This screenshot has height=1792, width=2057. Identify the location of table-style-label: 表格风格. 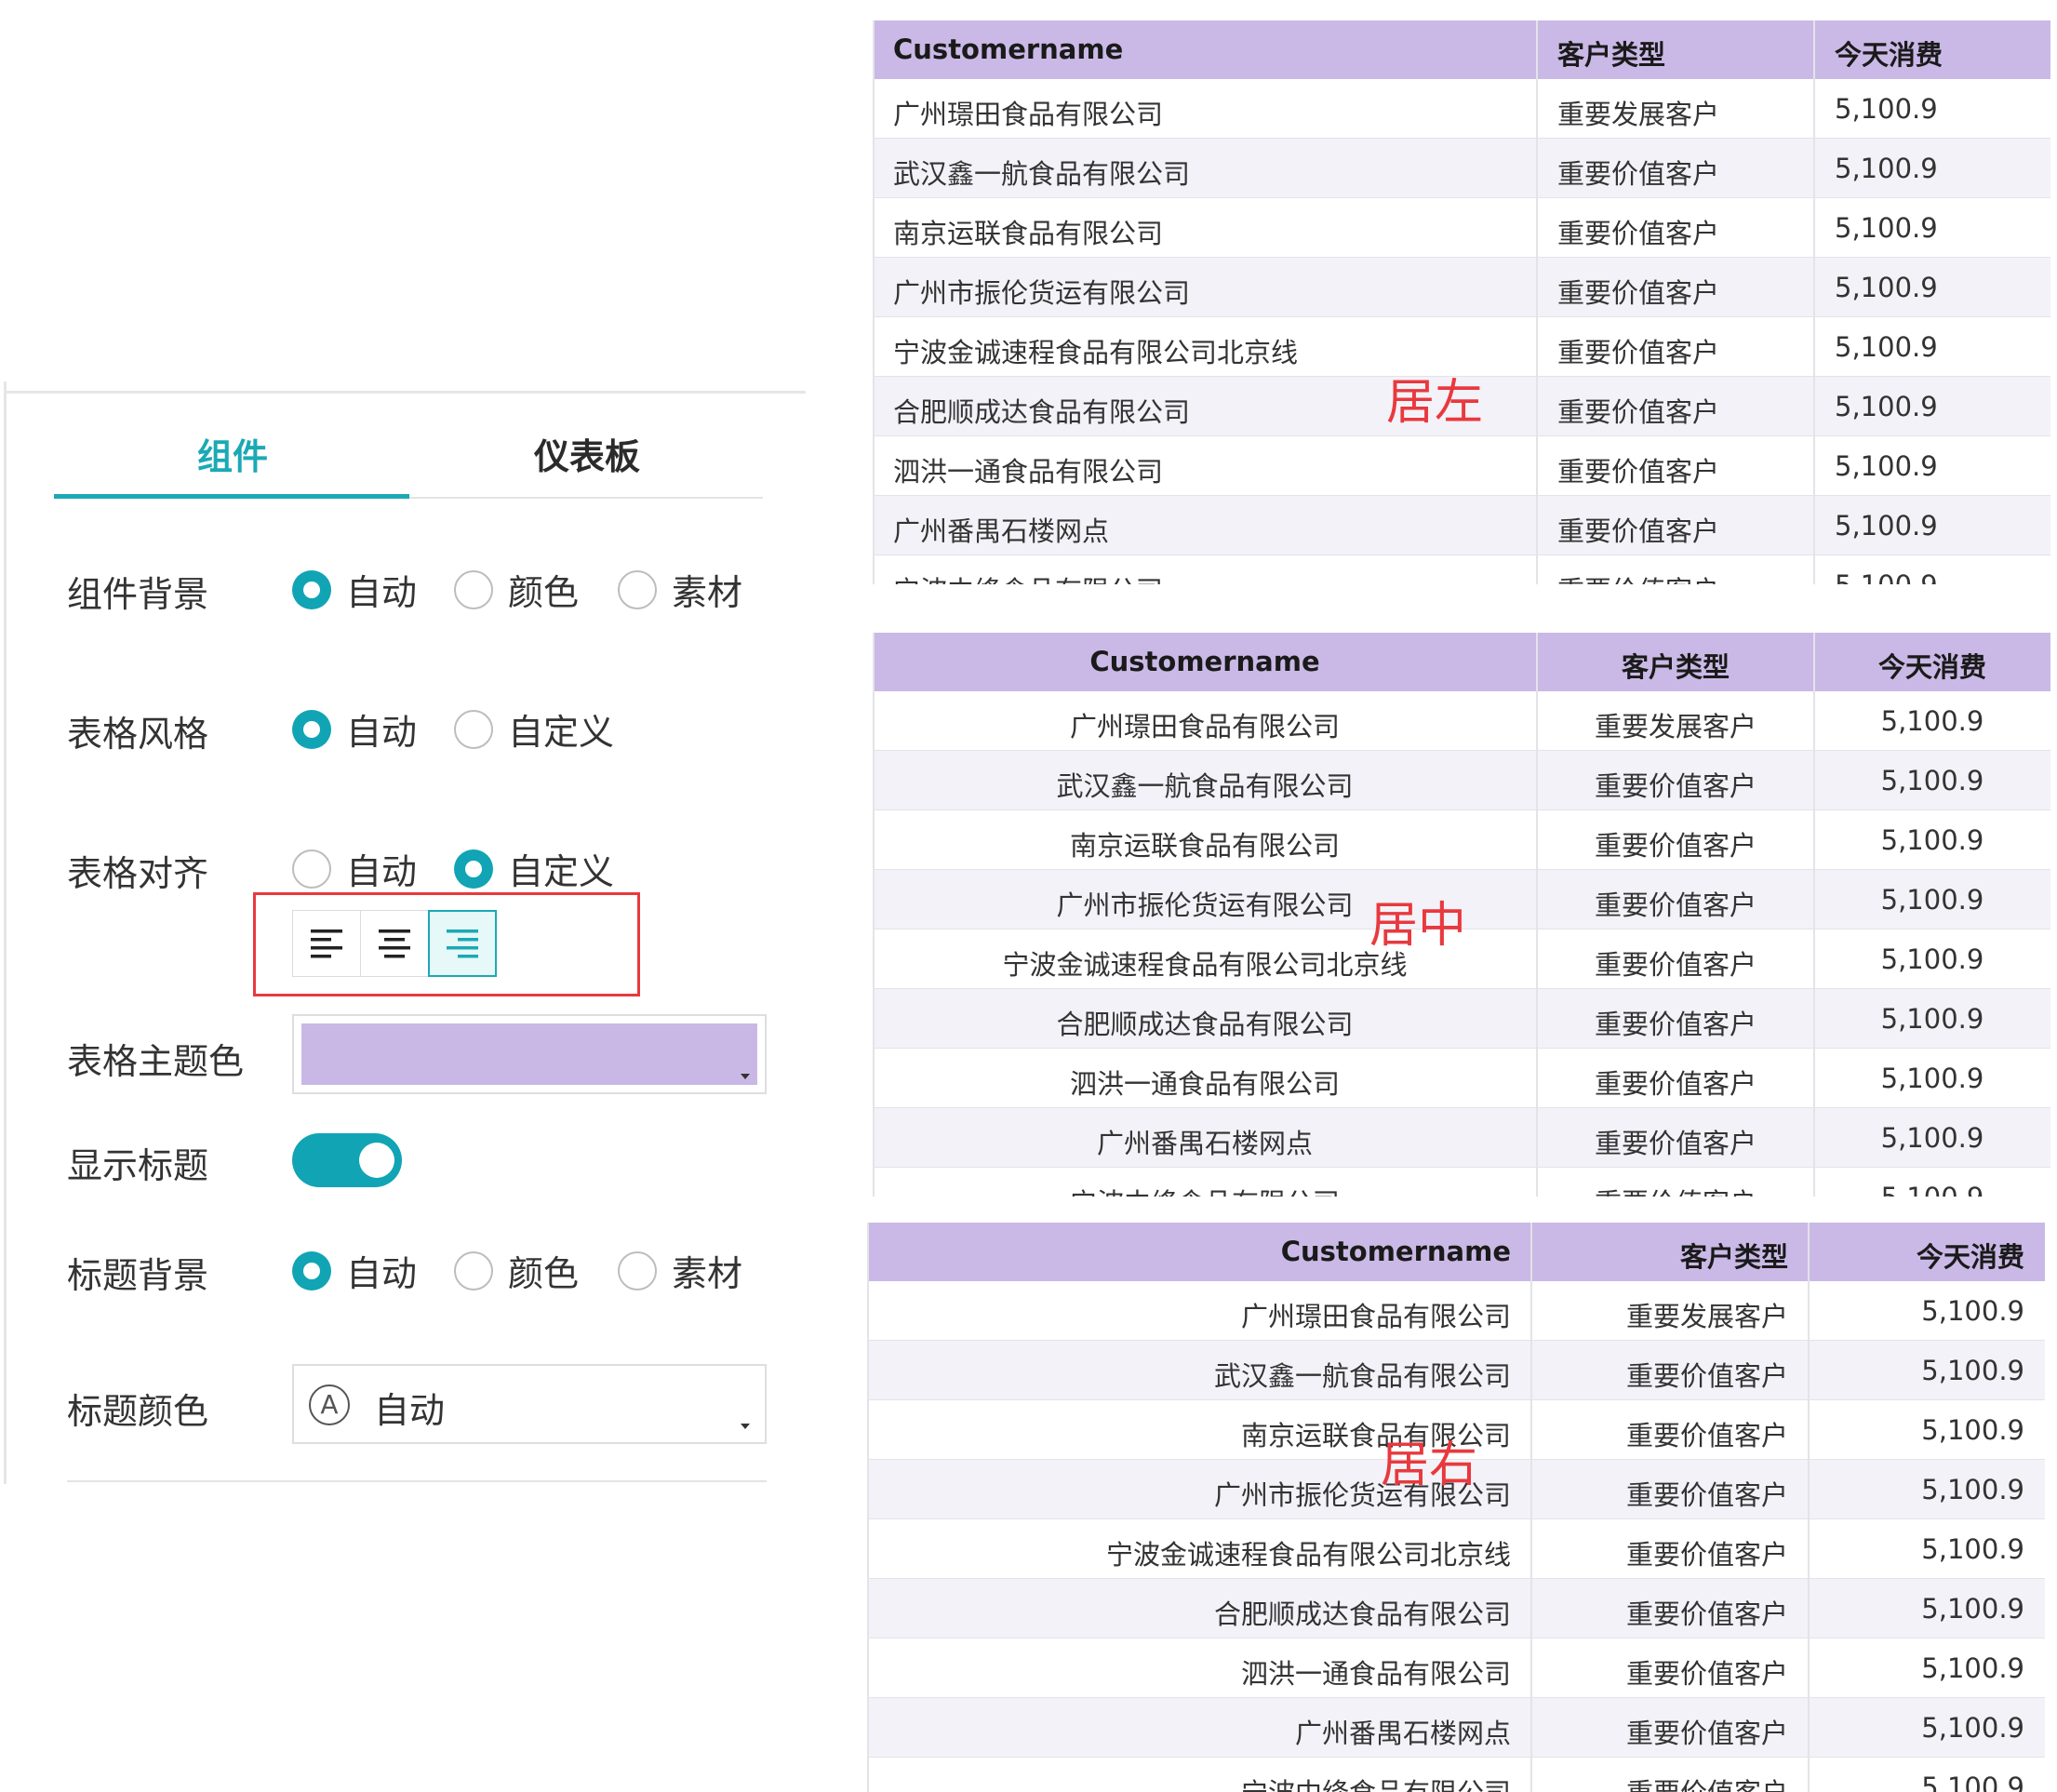
(138, 734).